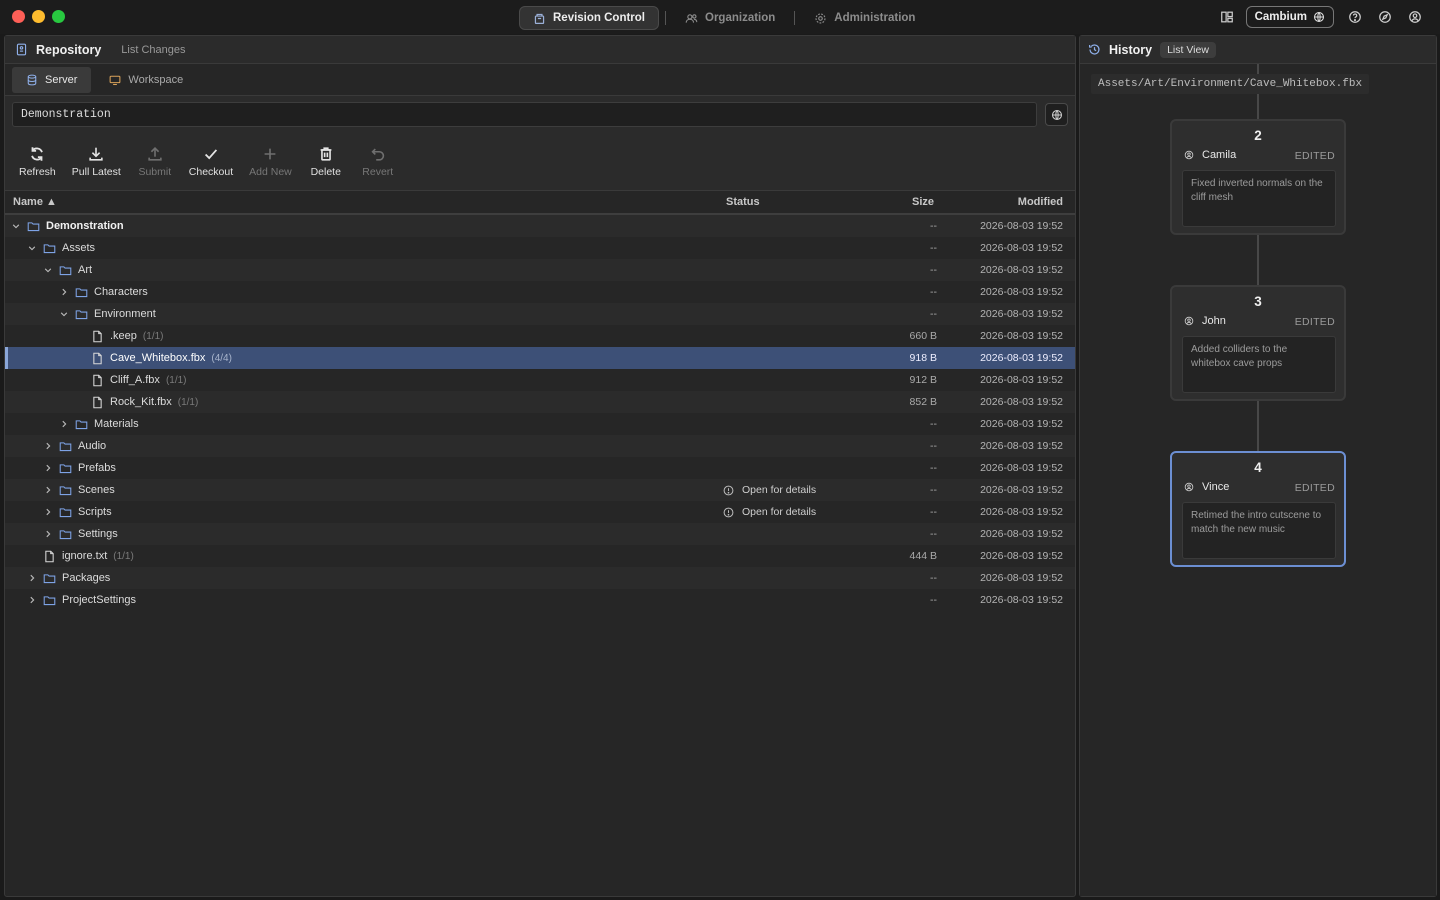 Image resolution: width=1440 pixels, height=900 pixels. What do you see at coordinates (37, 162) in the screenshot?
I see `refresh-button: Refresh` at bounding box center [37, 162].